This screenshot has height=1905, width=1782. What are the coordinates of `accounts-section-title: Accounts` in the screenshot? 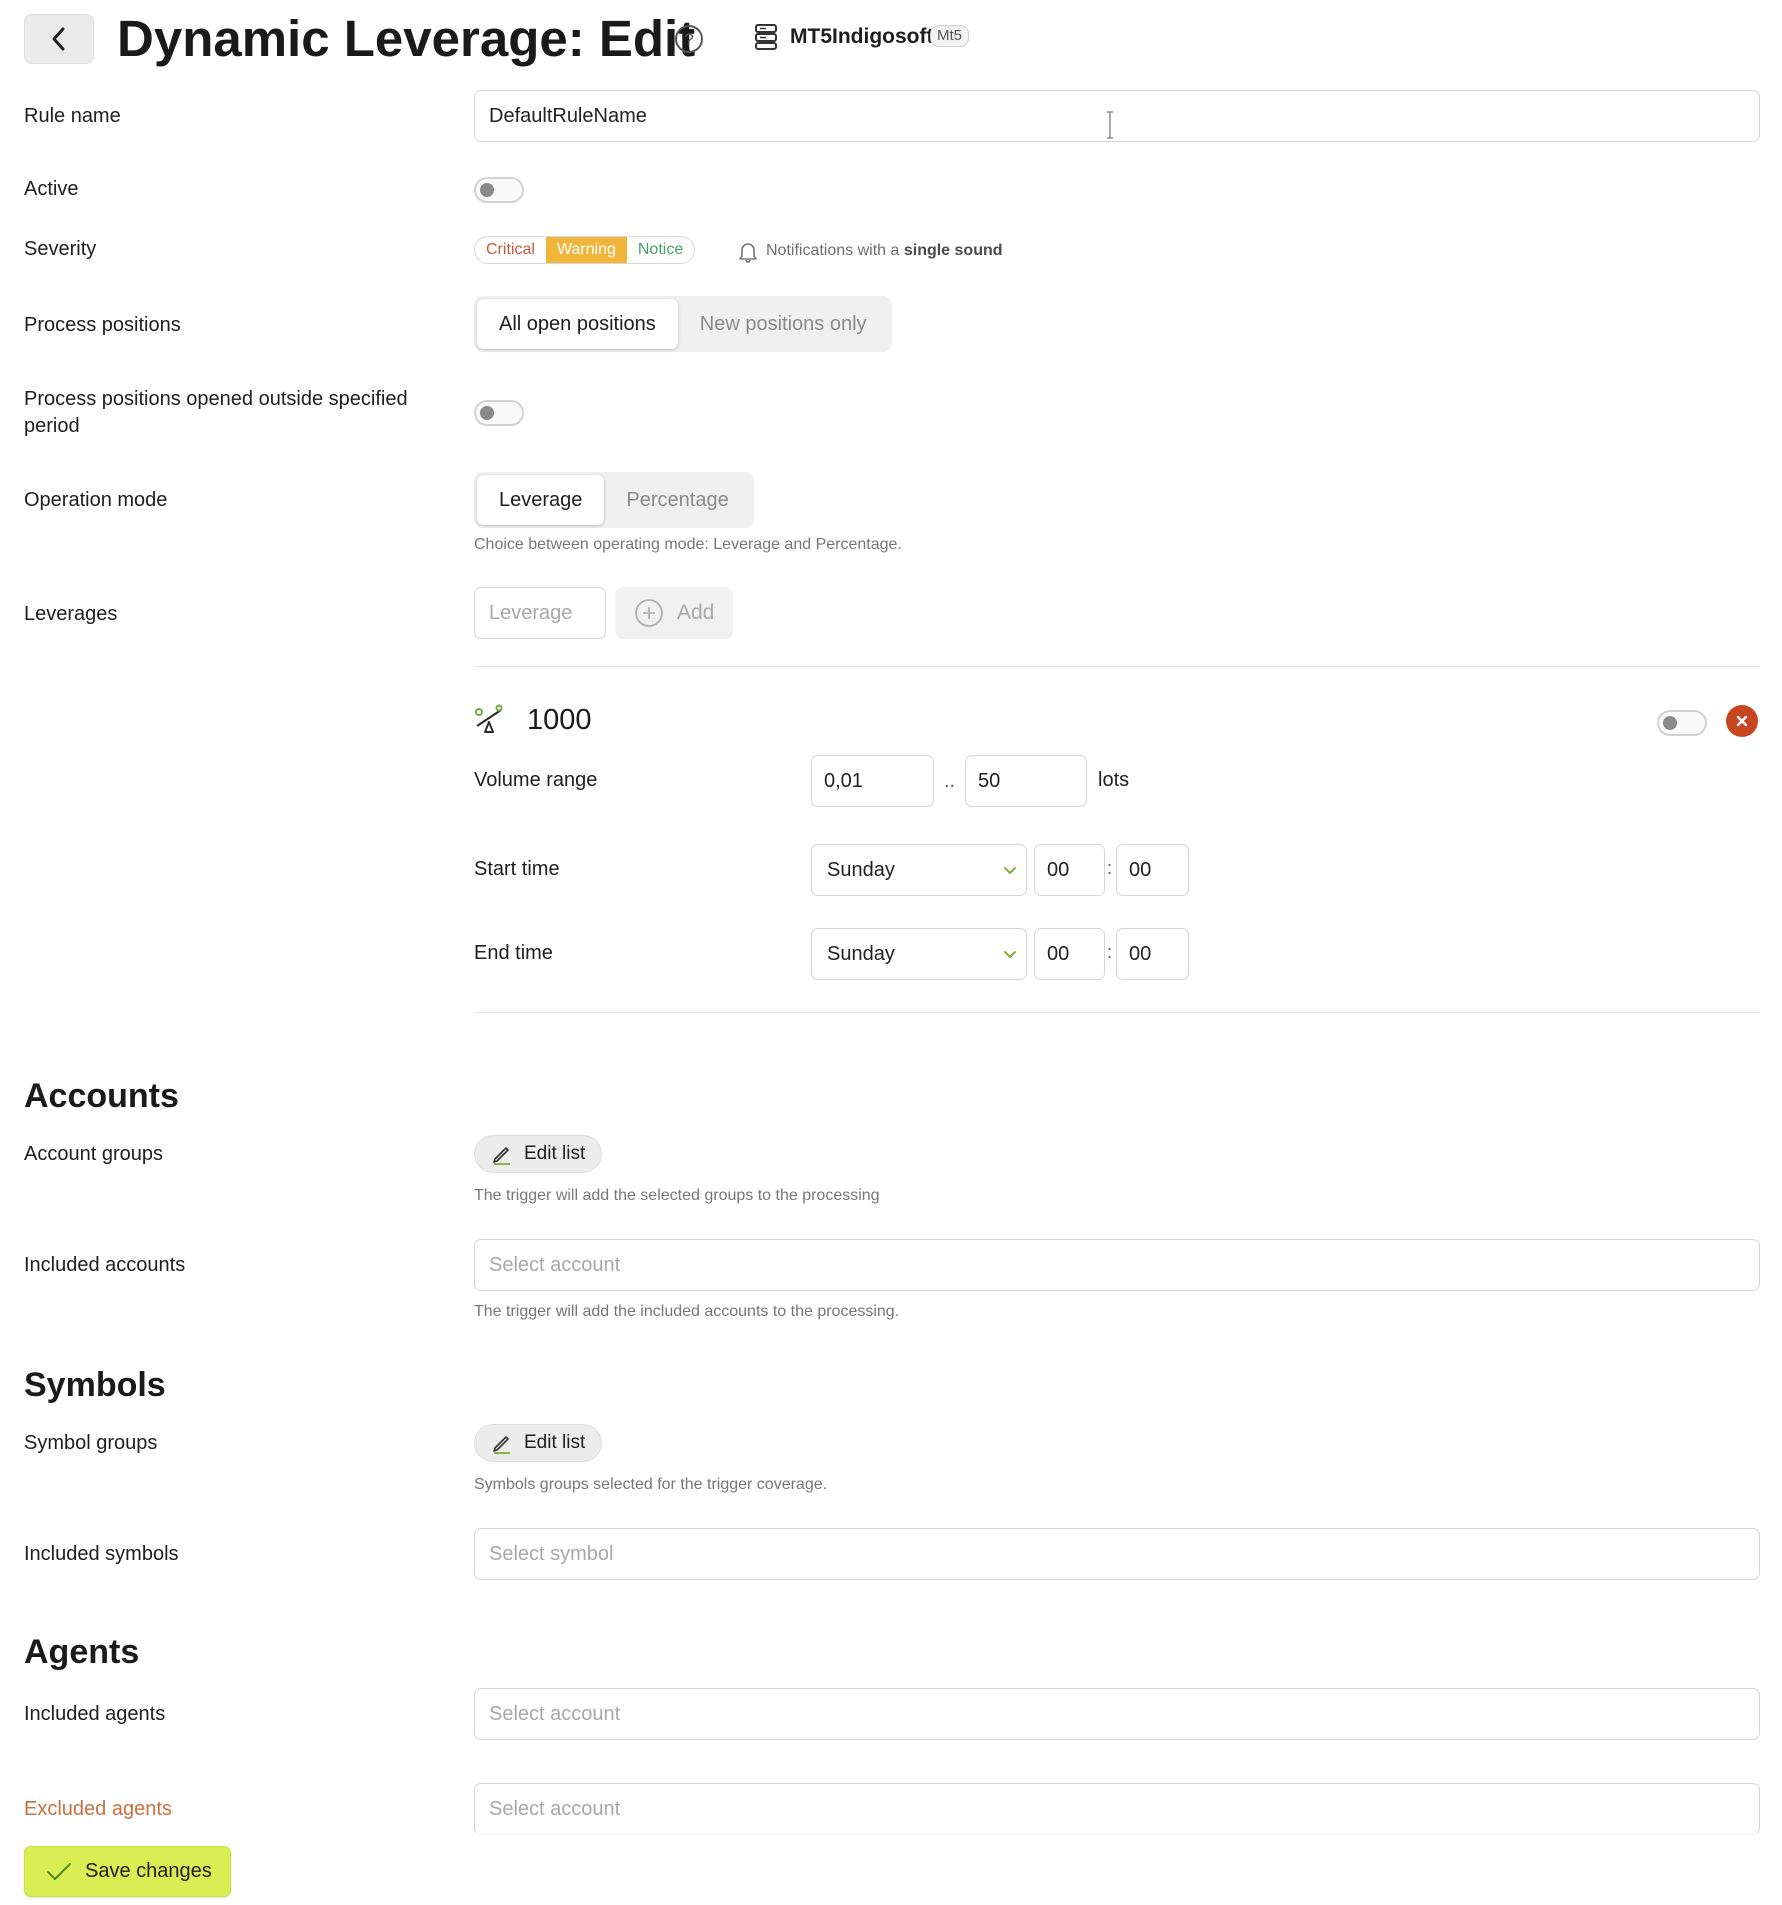 It's located at (101, 1096).